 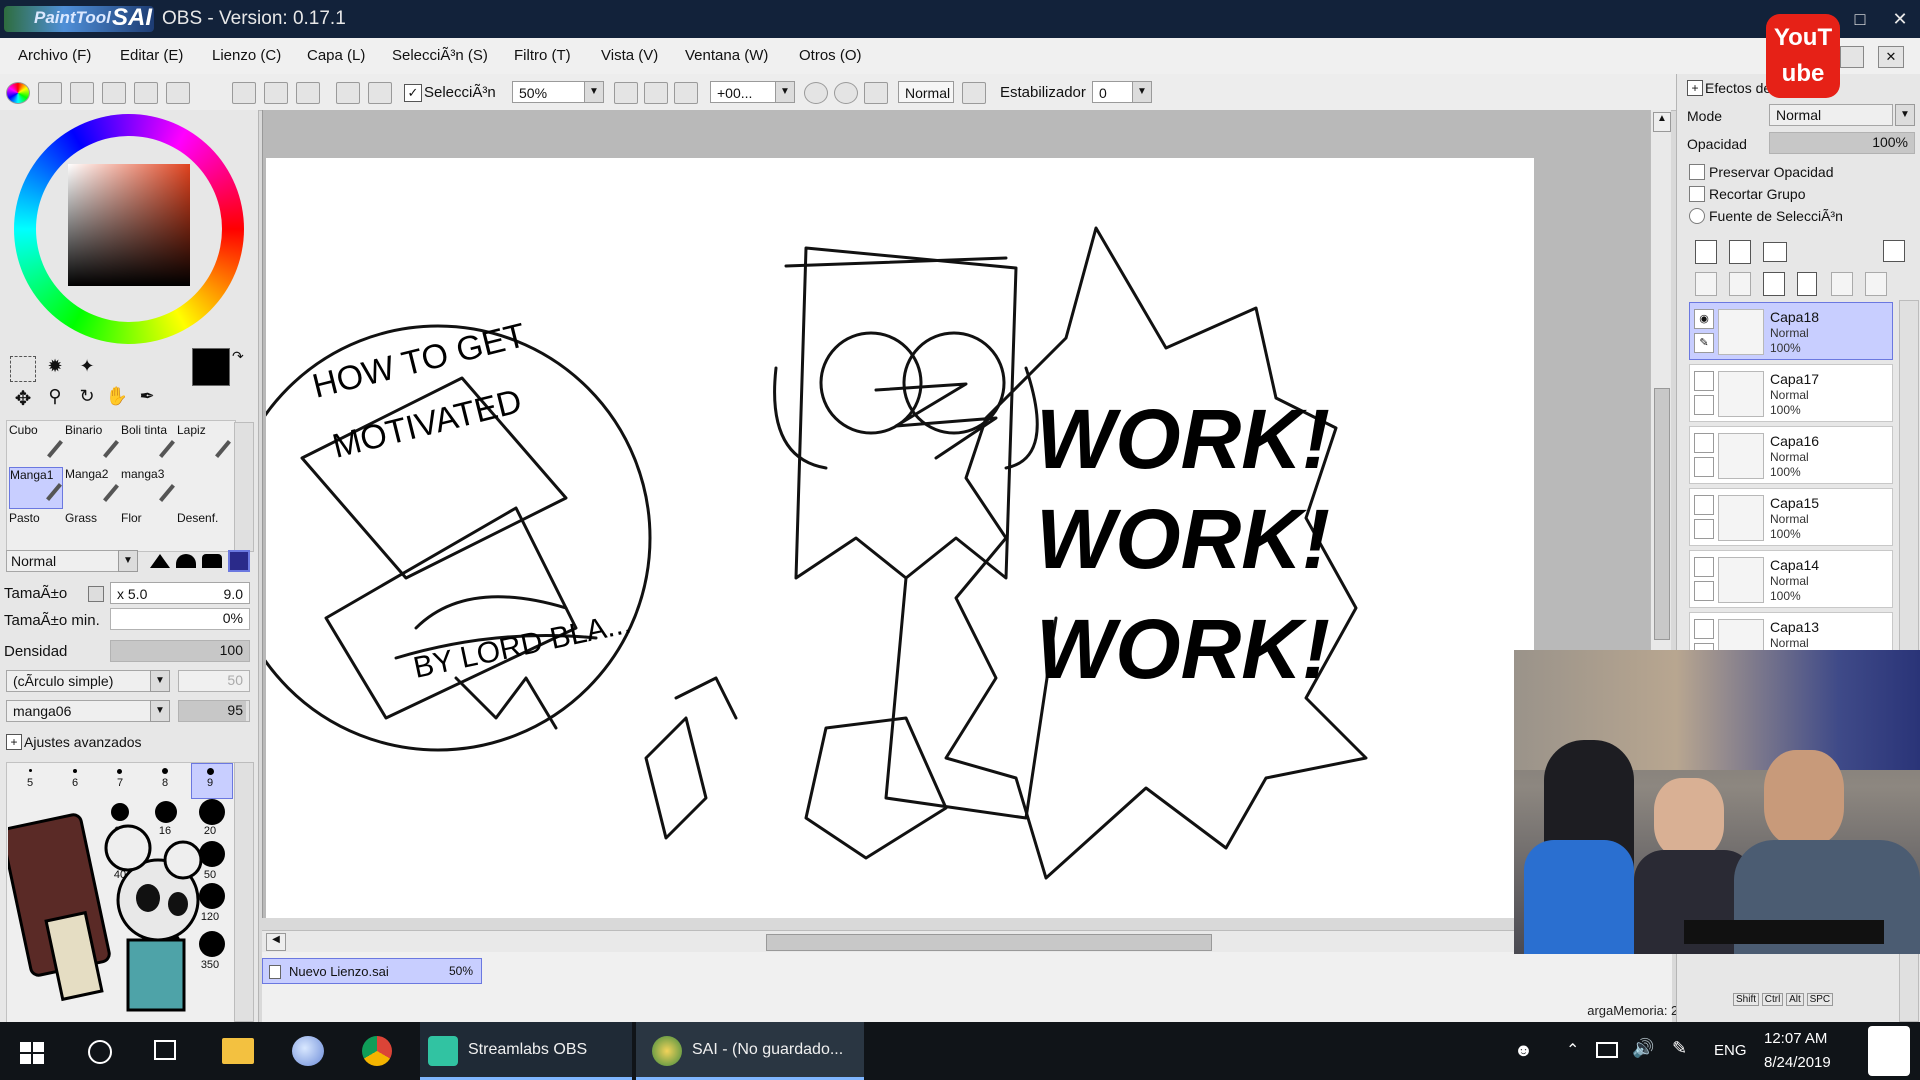 I want to click on merge-visible-icon, so click(x=1842, y=284).